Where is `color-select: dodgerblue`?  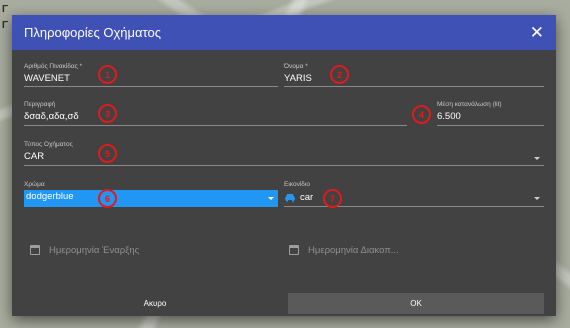
color-select: dodgerblue is located at coordinates (151, 198).